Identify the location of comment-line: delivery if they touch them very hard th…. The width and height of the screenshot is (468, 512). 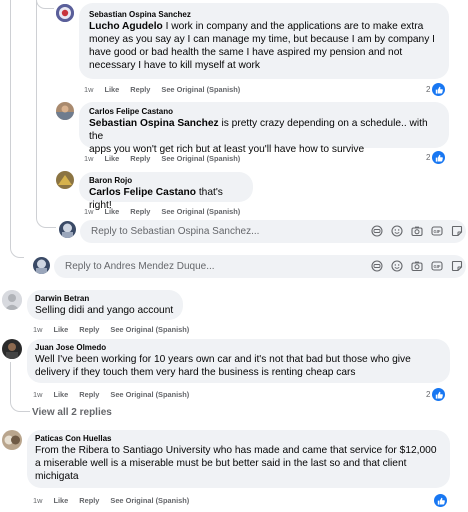
(195, 372).